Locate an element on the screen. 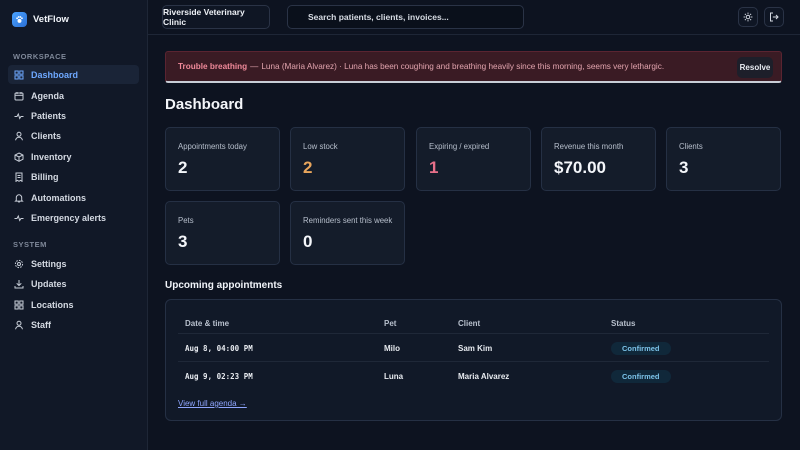 This screenshot has height=450, width=800. stat-label: Clients is located at coordinates (691, 146).